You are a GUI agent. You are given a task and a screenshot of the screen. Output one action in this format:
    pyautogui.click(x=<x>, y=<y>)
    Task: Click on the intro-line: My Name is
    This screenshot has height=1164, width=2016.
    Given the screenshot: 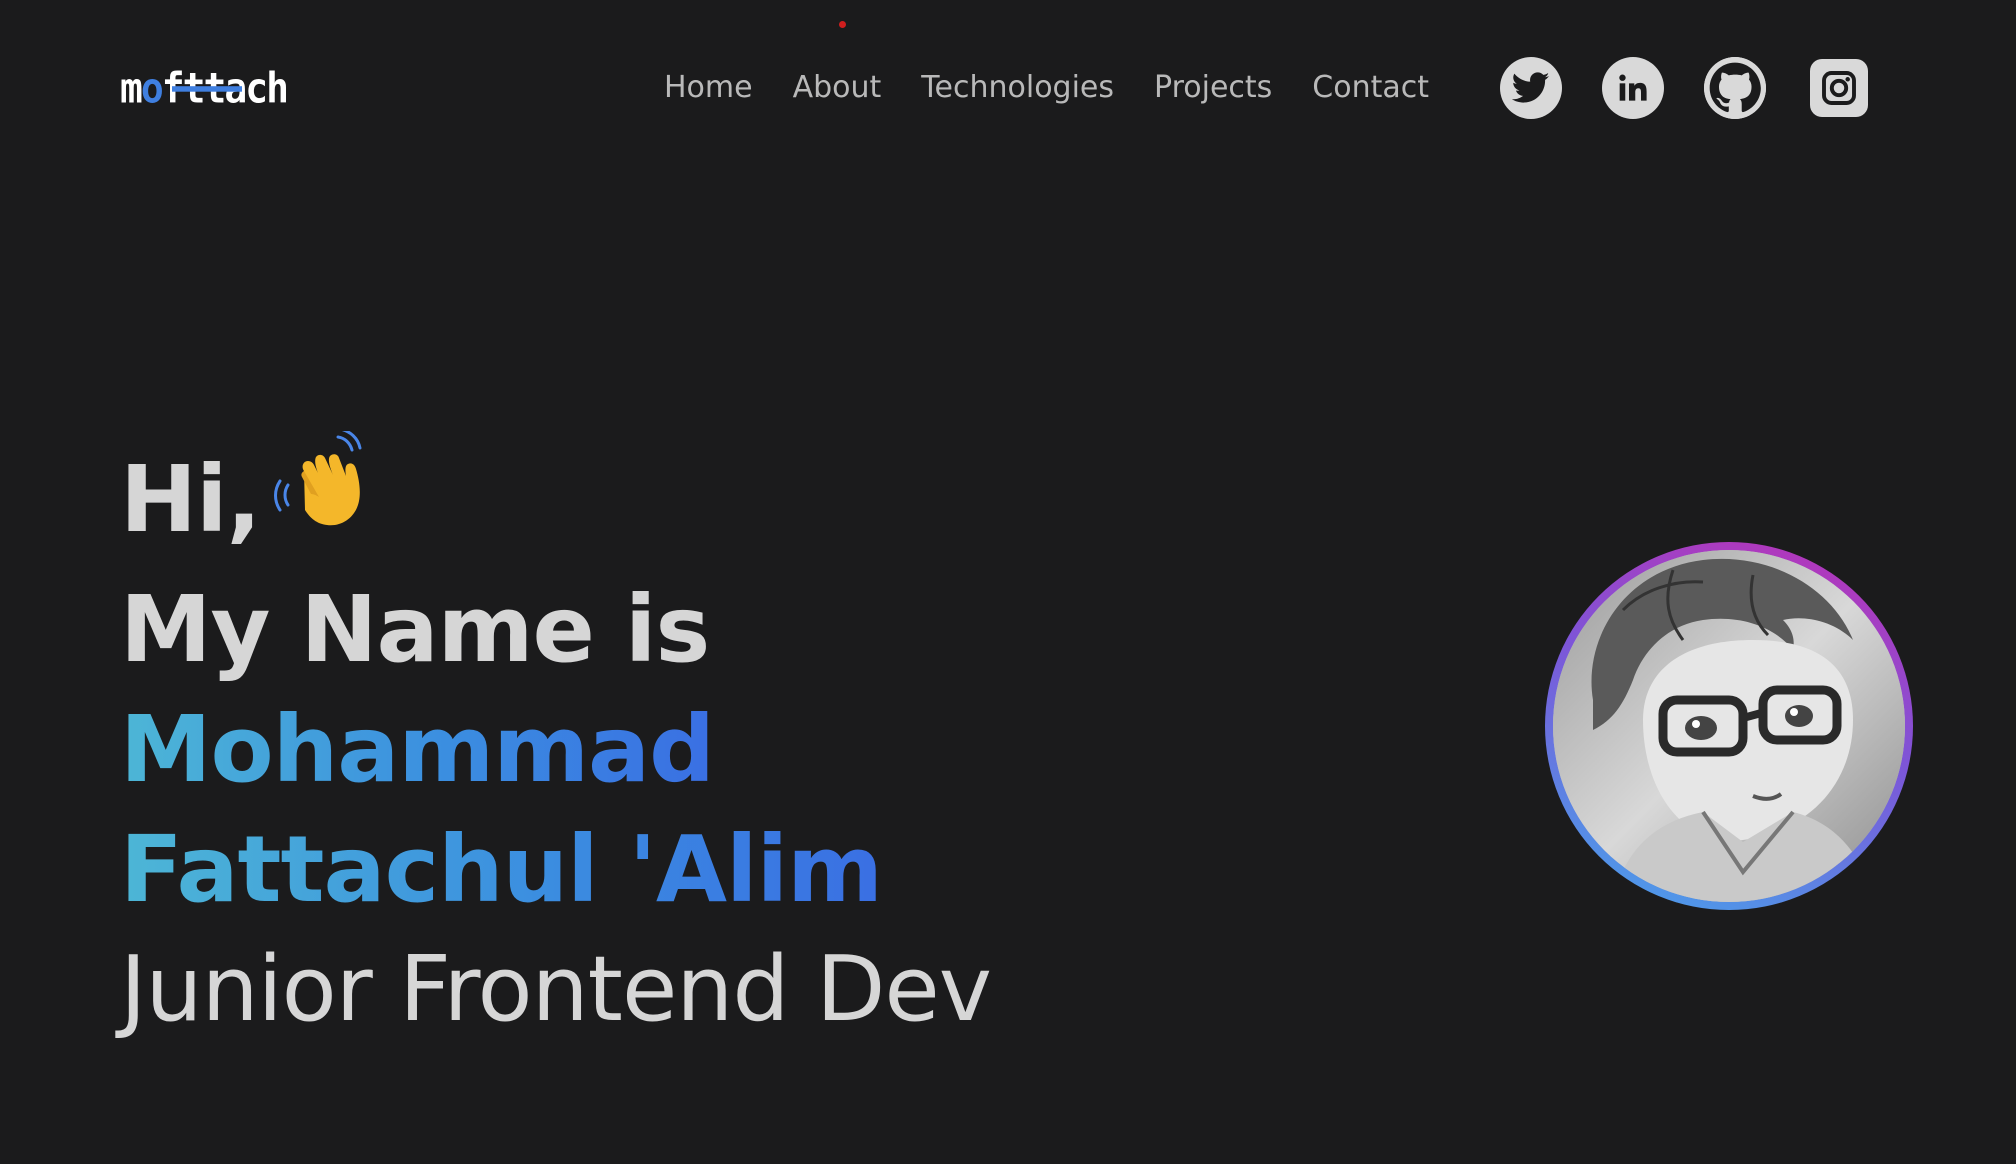 What is the action you would take?
    pyautogui.click(x=415, y=630)
    